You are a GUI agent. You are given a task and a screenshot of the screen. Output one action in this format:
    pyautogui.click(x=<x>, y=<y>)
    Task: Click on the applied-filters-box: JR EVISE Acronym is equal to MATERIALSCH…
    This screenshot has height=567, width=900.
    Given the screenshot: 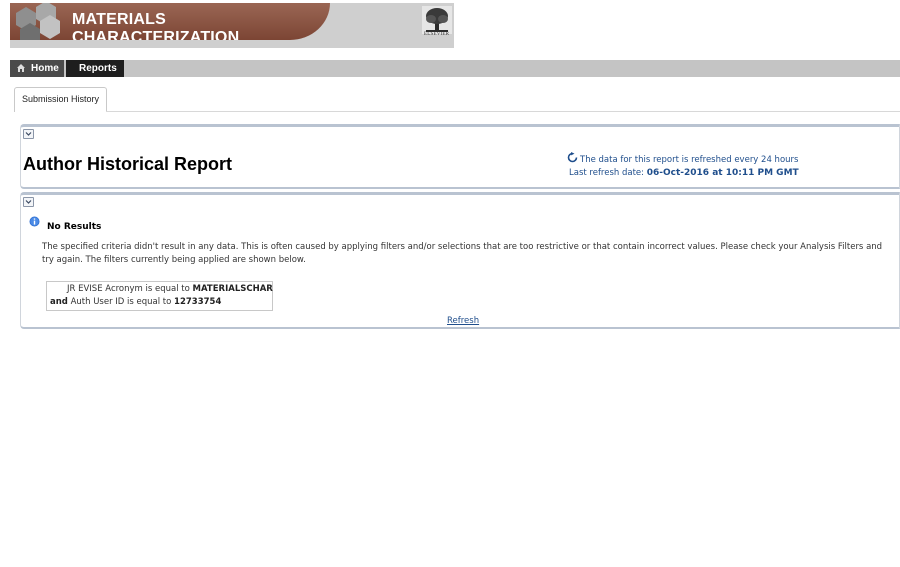 What is the action you would take?
    pyautogui.click(x=159, y=296)
    